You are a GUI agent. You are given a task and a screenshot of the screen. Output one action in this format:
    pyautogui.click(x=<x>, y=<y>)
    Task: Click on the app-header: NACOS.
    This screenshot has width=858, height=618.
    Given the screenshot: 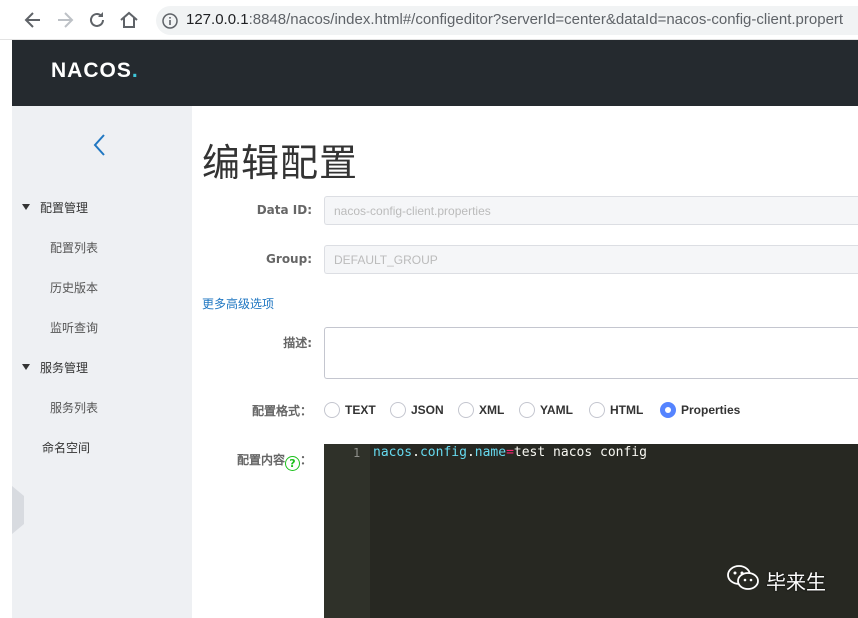 What is the action you would take?
    pyautogui.click(x=435, y=73)
    